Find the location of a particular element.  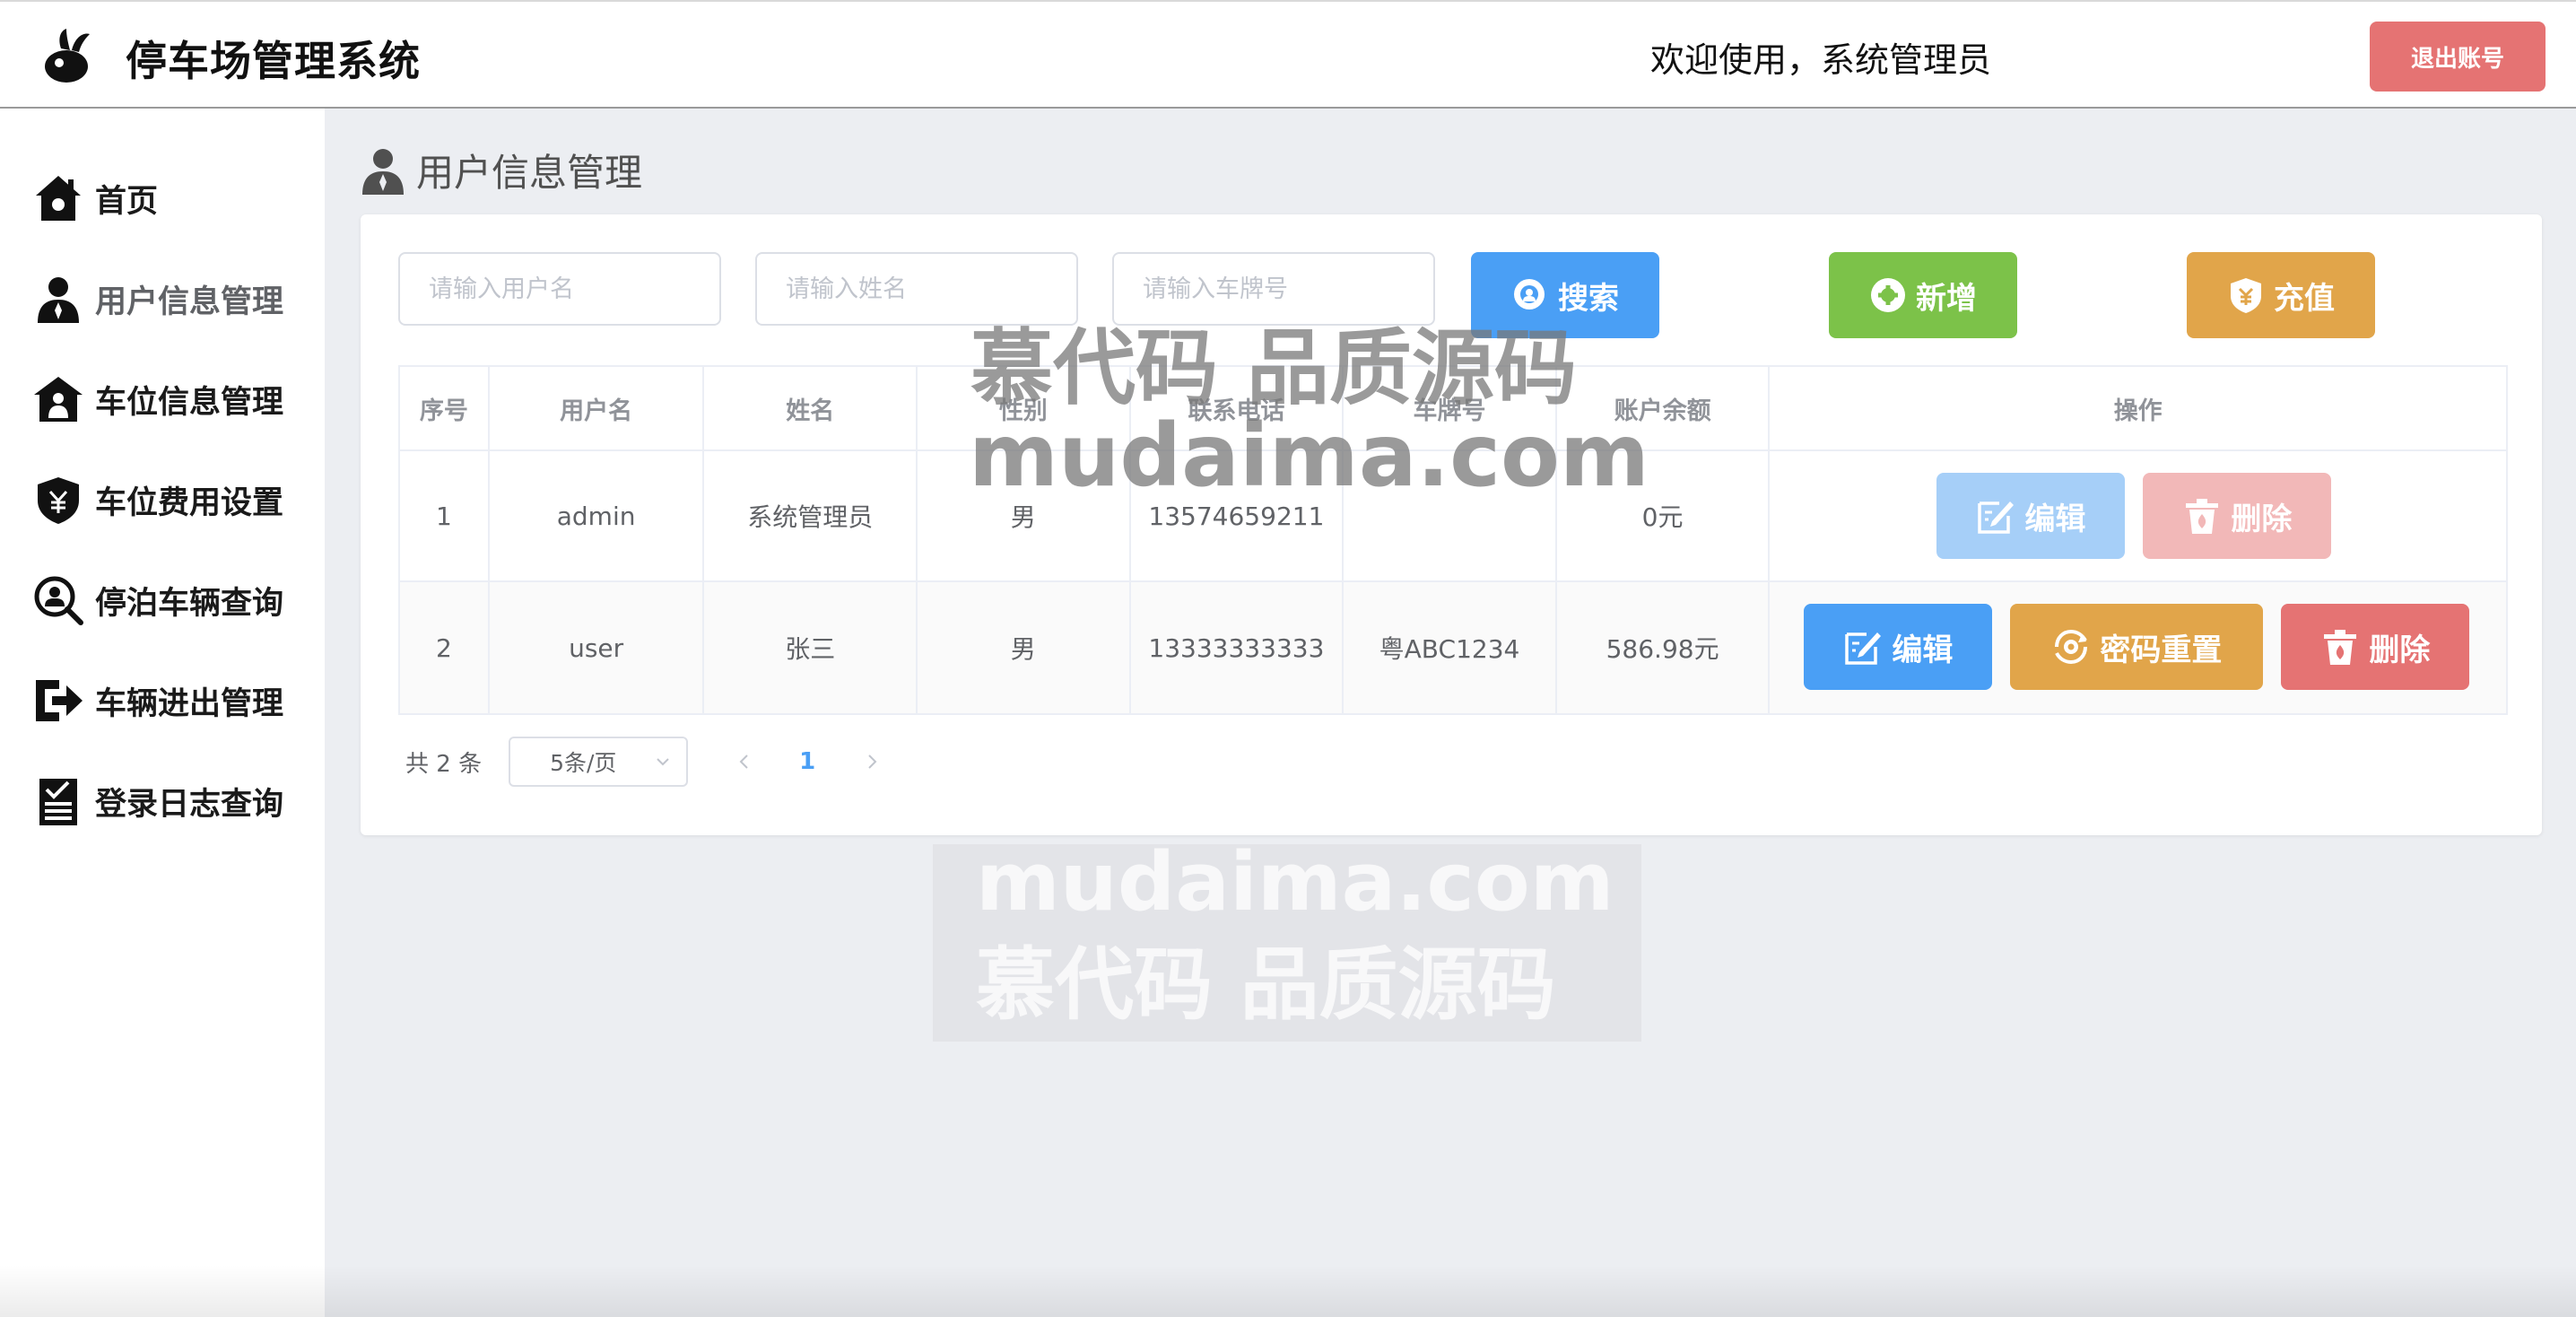

sidebar-item-user-management: 用户信息管理 is located at coordinates (157, 299).